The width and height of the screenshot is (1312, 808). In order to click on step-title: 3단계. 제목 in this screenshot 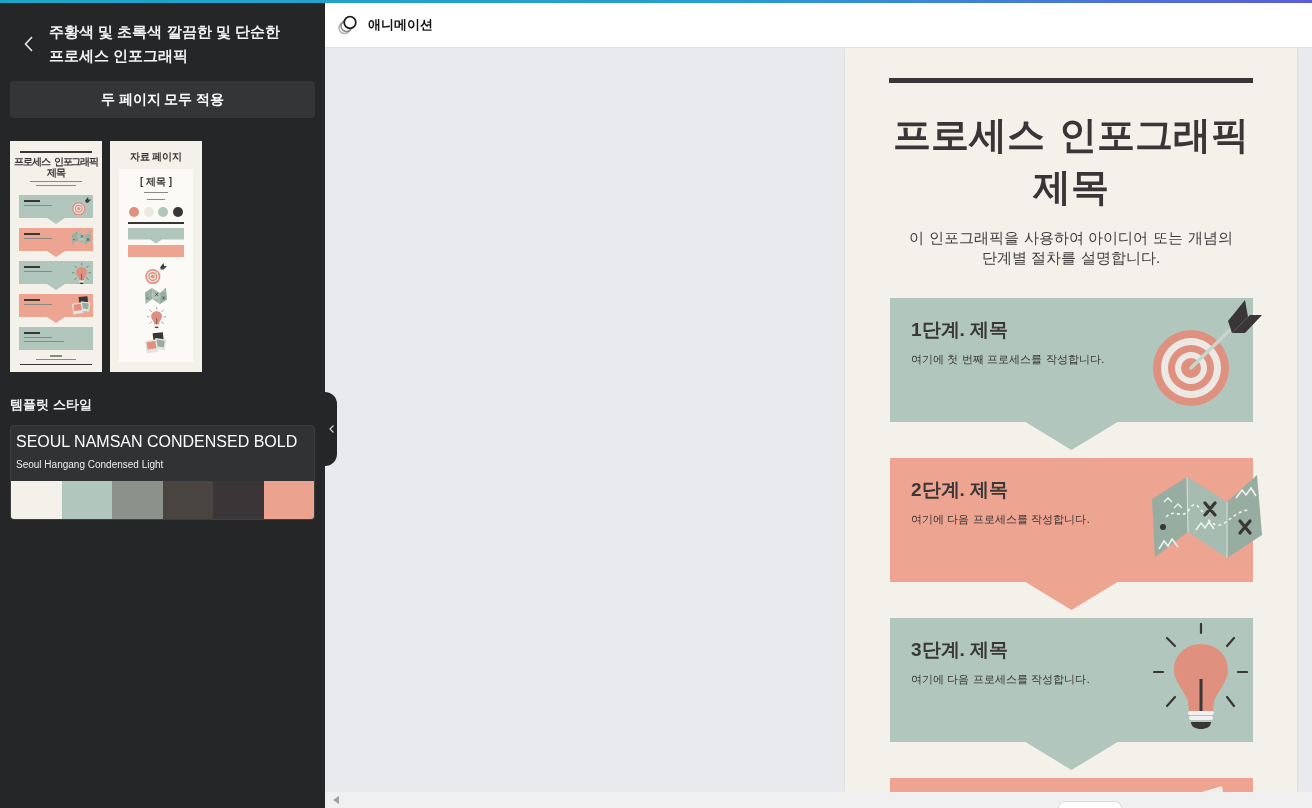, I will do `click(960, 650)`.